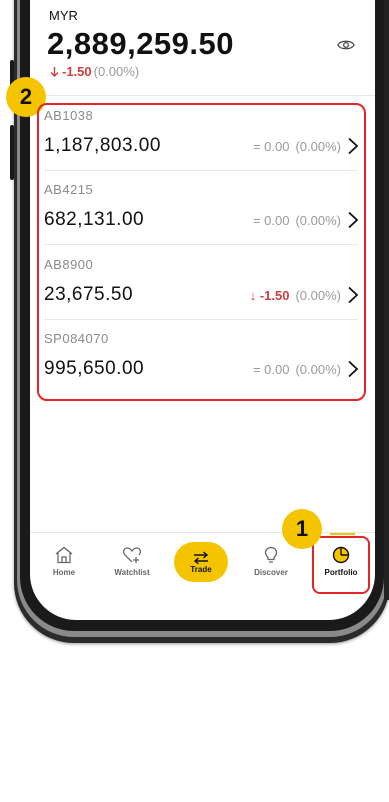 This screenshot has width=389, height=802. What do you see at coordinates (302, 529) in the screenshot?
I see `step-badge-1: 1` at bounding box center [302, 529].